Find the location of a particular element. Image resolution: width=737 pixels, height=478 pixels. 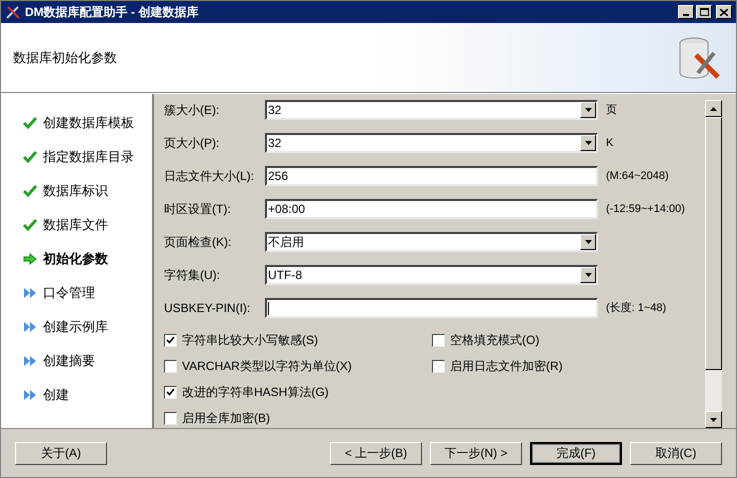

step-label: 初始化参数 is located at coordinates (75, 259).